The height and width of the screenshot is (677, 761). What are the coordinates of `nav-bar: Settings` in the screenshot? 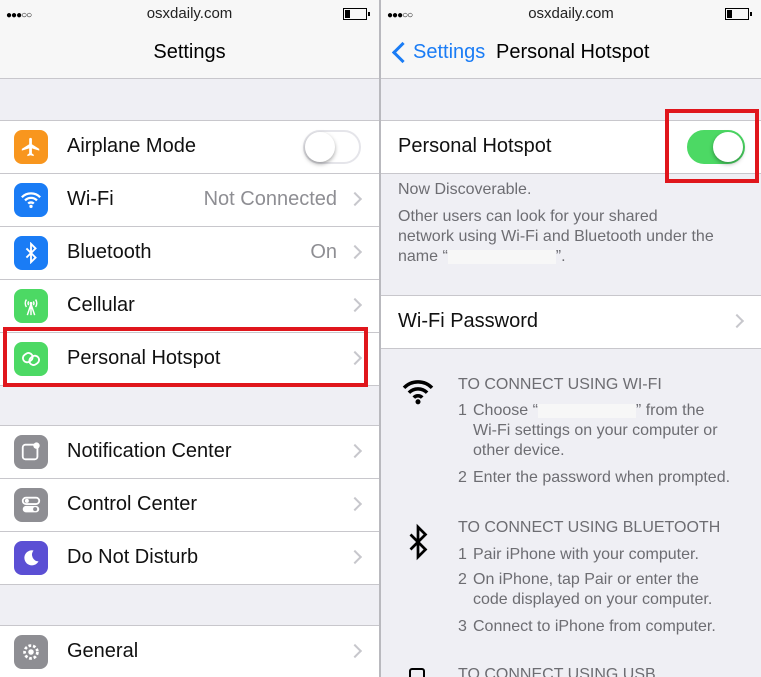 It's located at (189, 53).